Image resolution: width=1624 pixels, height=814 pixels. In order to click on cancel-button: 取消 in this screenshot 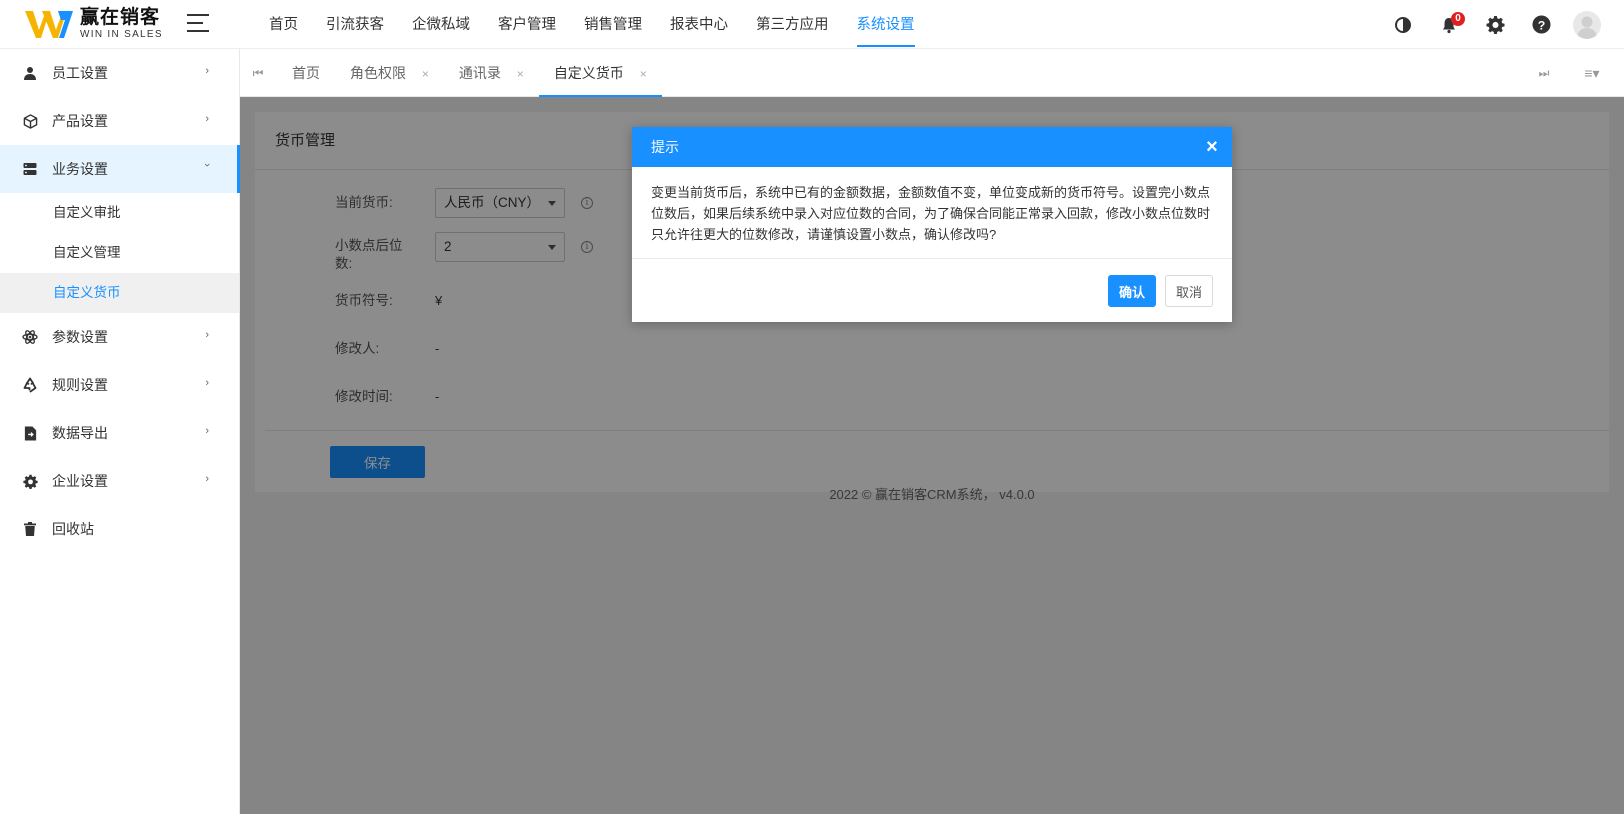, I will do `click(1189, 291)`.